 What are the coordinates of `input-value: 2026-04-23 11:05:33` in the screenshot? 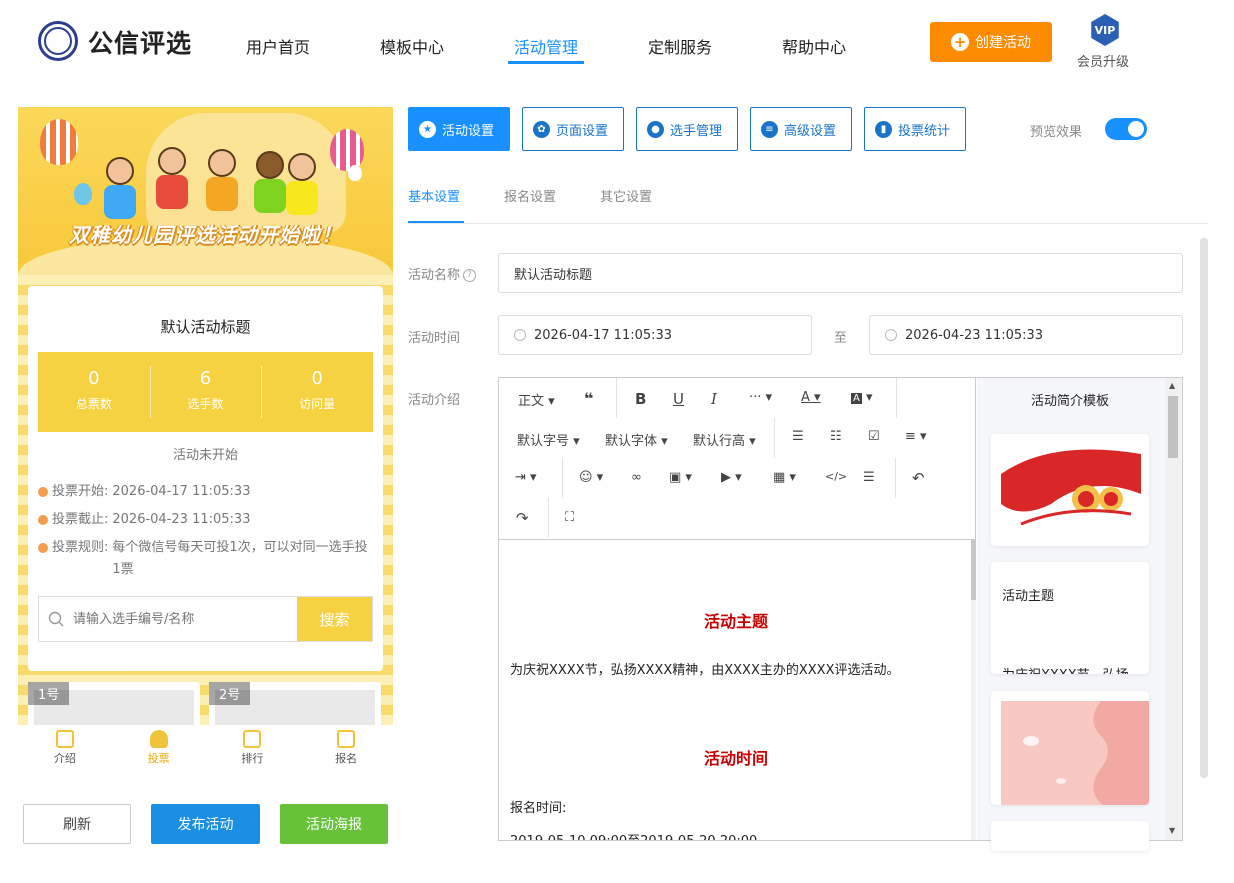 It's located at (974, 335).